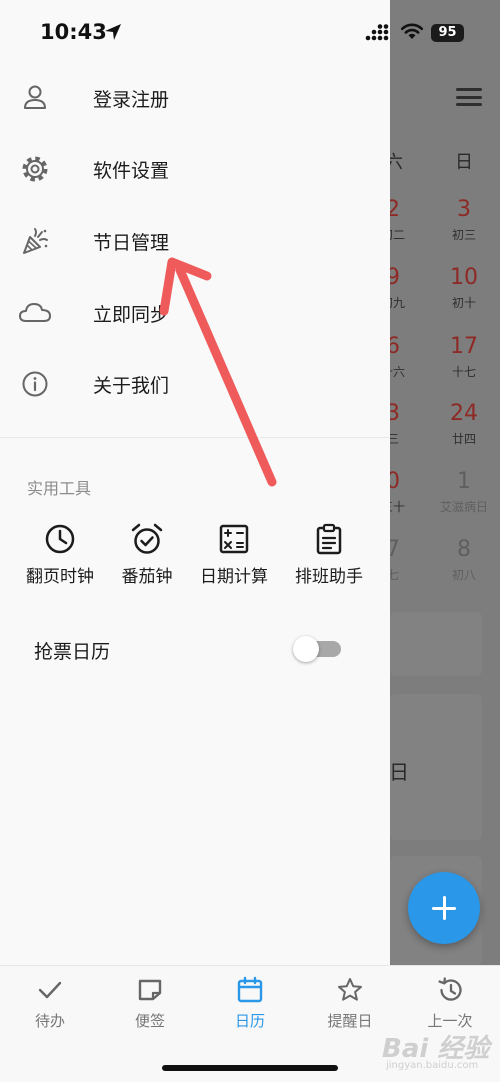  I want to click on tab-calendar: 日历, so click(250, 1006).